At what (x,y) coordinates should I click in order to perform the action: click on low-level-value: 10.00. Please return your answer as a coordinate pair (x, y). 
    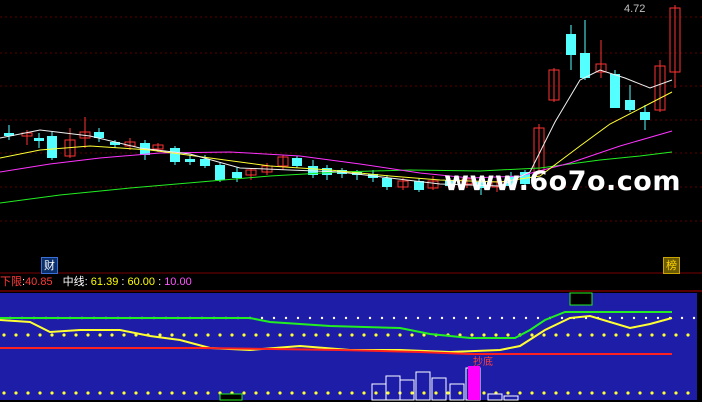
    Looking at the image, I should click on (178, 282).